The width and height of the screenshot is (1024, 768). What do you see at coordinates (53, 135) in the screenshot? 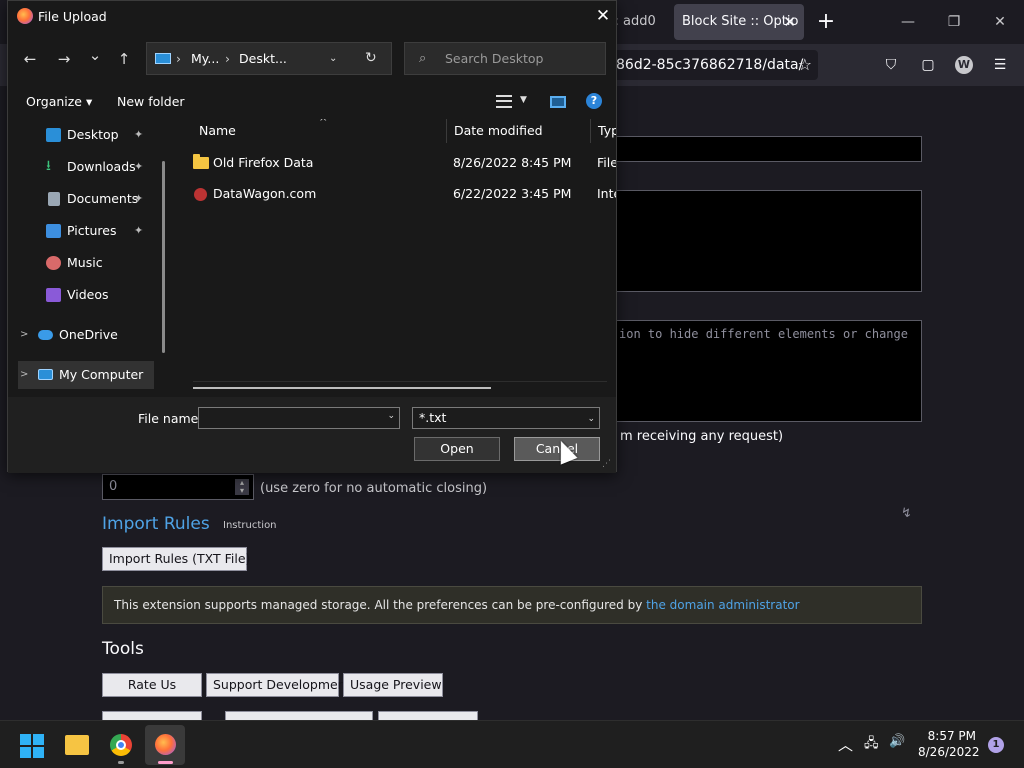
I see `desktop-icon` at bounding box center [53, 135].